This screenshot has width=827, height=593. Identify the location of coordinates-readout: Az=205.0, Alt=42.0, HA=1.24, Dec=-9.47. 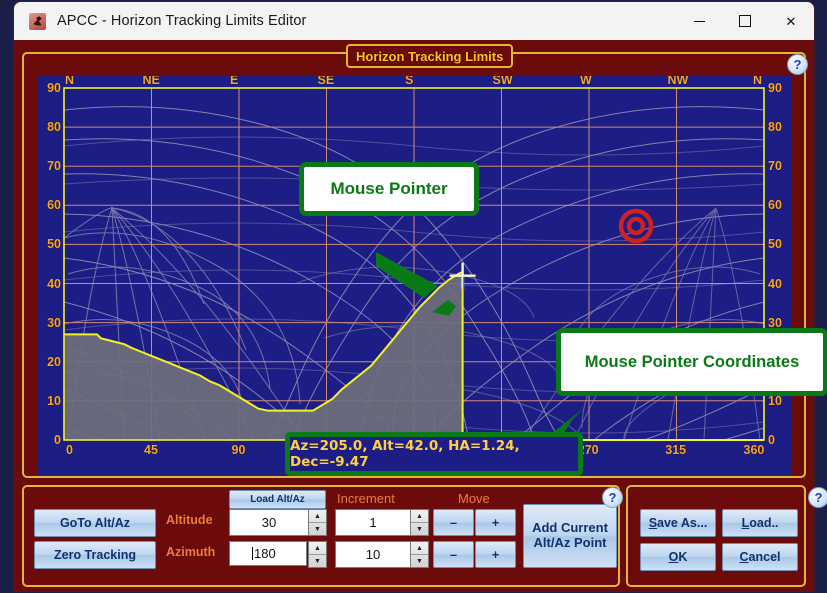
(434, 454).